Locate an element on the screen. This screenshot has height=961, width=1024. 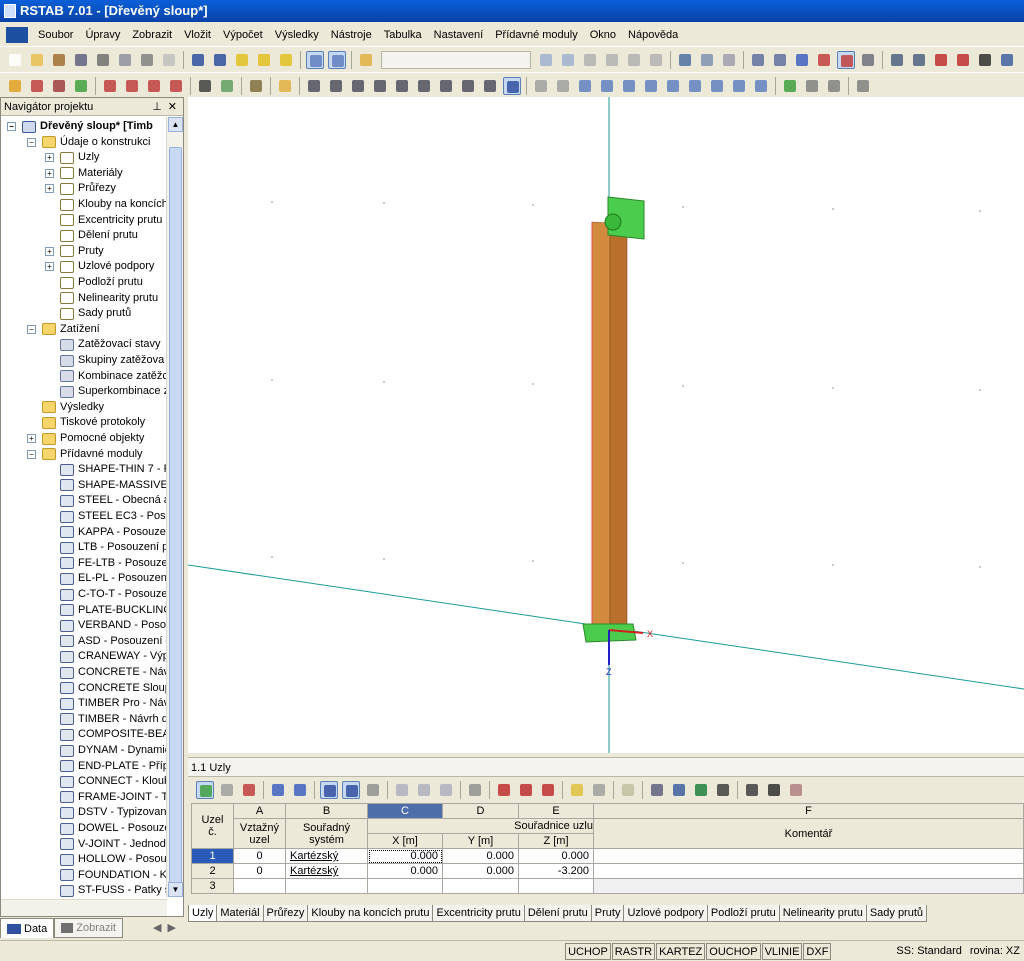
lasso-icon is located at coordinates (919, 60).